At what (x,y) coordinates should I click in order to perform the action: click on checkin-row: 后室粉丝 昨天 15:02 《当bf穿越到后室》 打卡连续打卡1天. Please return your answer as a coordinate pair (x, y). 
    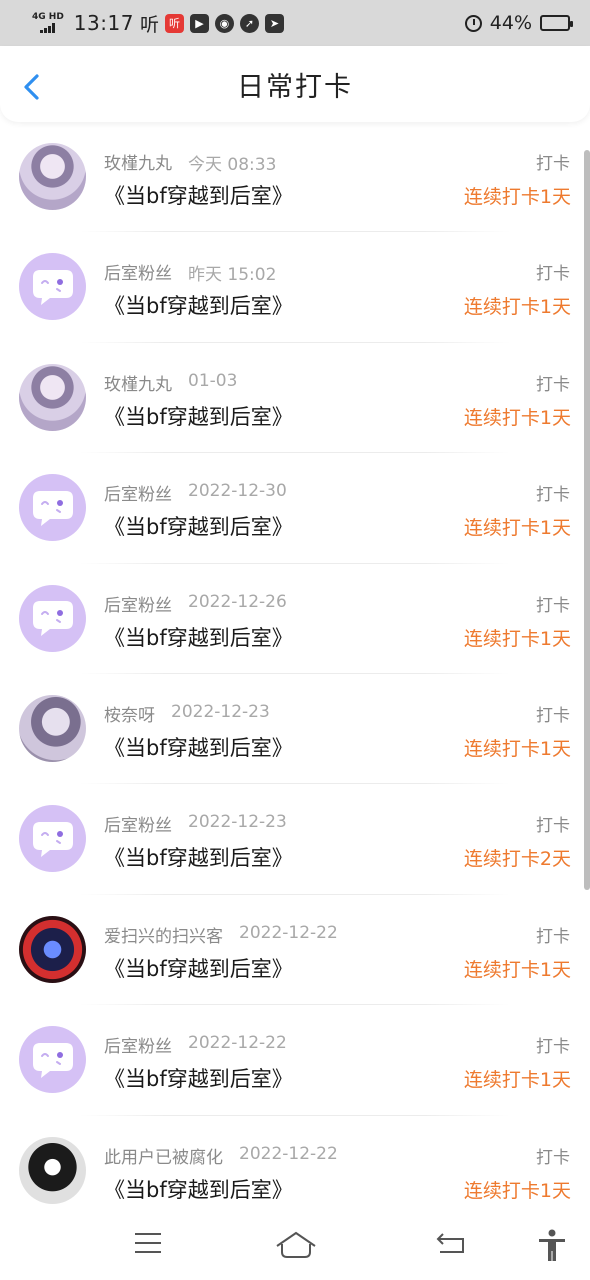
    Looking at the image, I should click on (295, 287).